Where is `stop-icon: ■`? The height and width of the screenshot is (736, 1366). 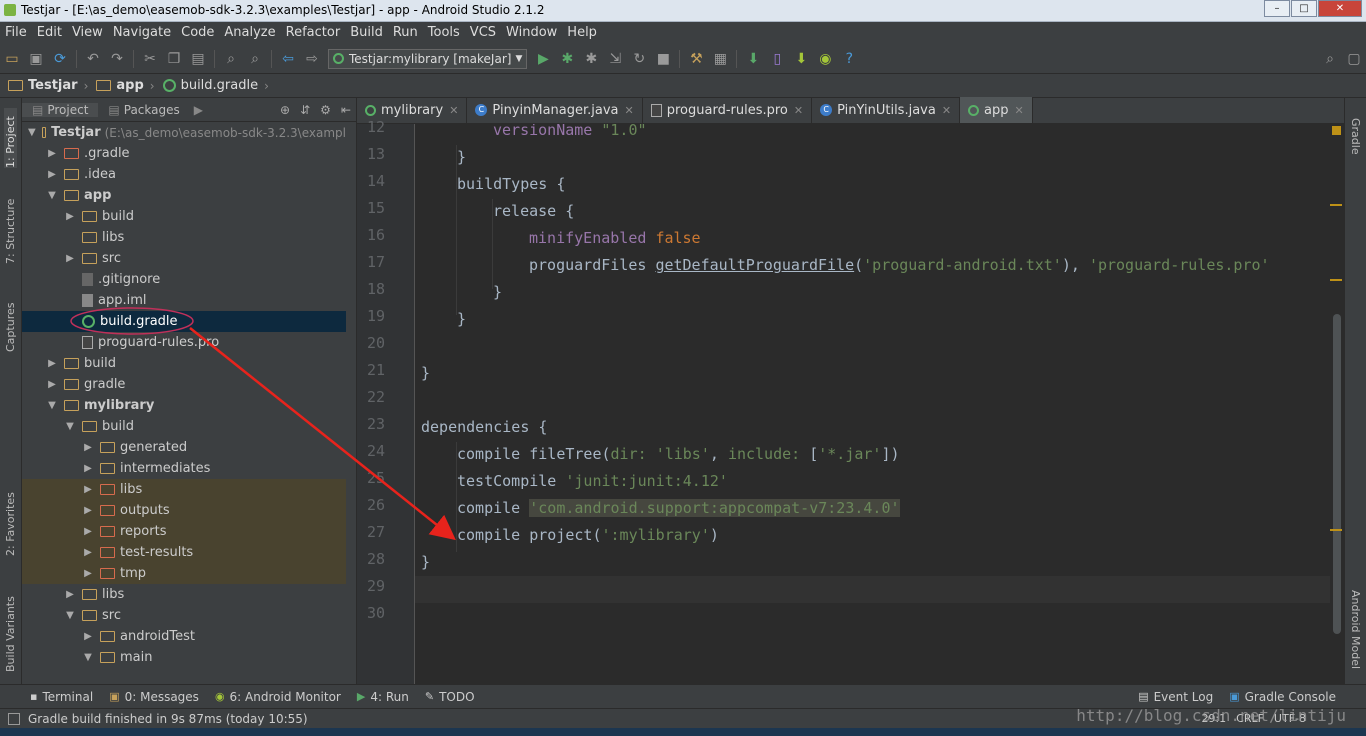
stop-icon: ■ is located at coordinates (663, 59).